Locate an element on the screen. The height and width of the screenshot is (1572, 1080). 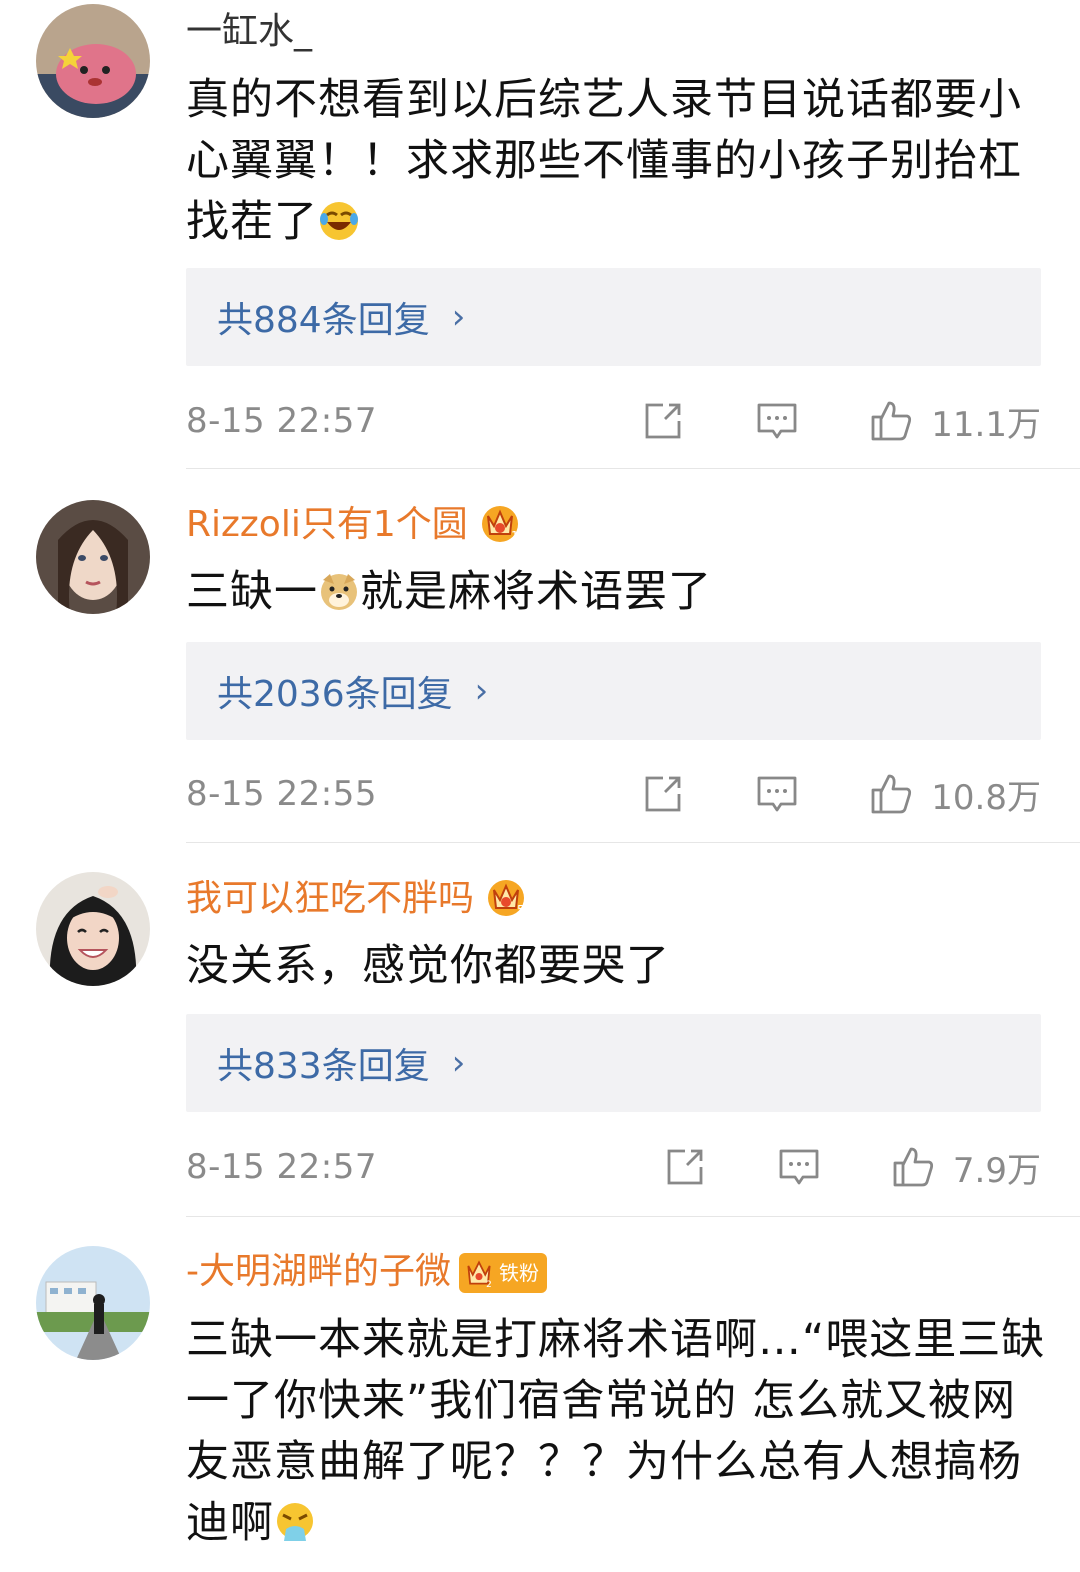
comment-meta: 8-15 22:57 7.9万 is located at coordinates (613, 1167).